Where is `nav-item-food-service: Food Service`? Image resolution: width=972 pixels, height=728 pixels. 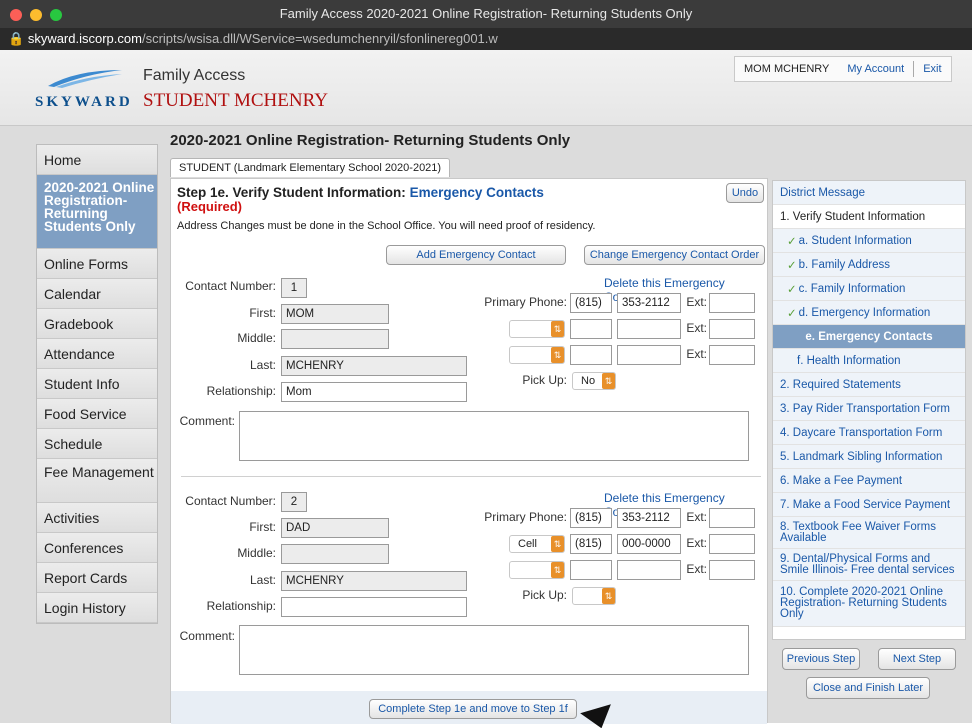 nav-item-food-service: Food Service is located at coordinates (97, 414).